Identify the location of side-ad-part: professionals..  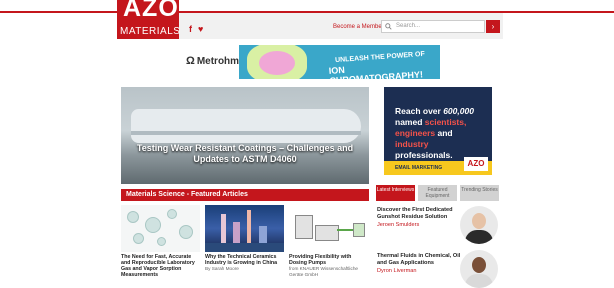
(424, 155).